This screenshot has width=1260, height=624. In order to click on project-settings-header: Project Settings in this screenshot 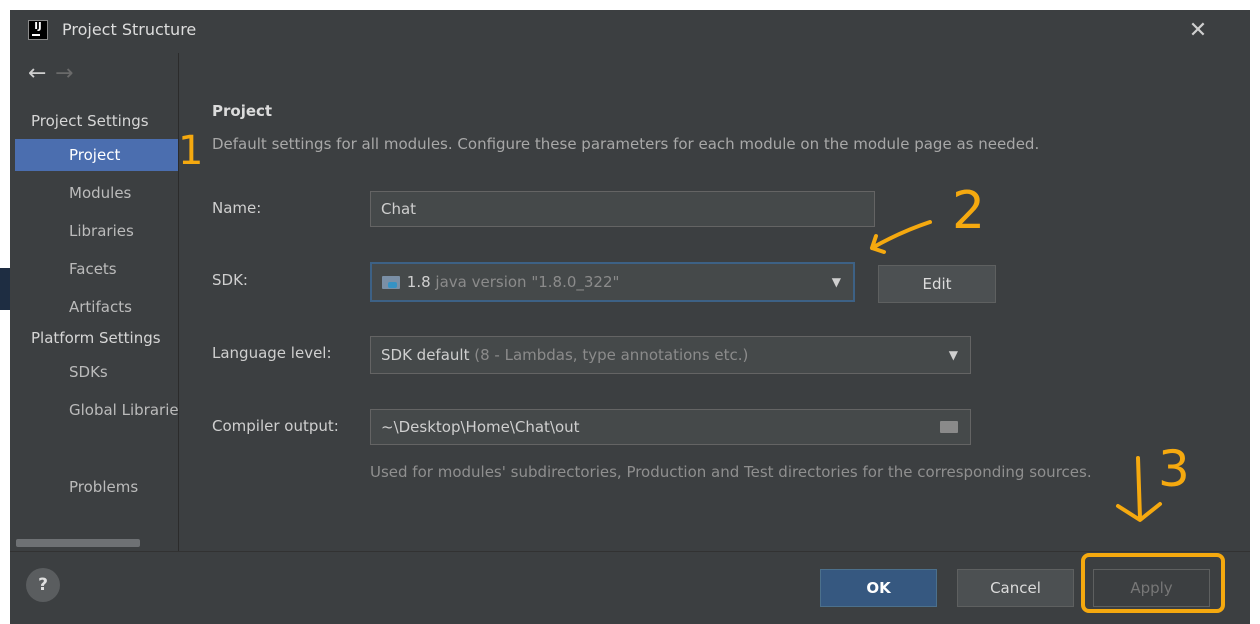, I will do `click(90, 121)`.